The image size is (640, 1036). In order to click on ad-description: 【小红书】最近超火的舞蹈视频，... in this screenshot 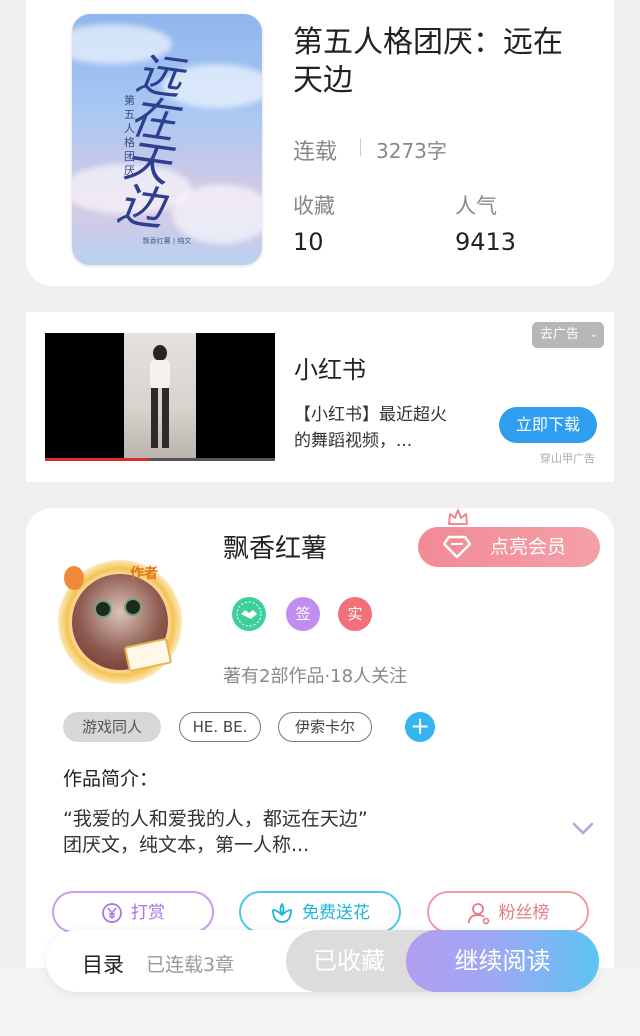, I will do `click(370, 428)`.